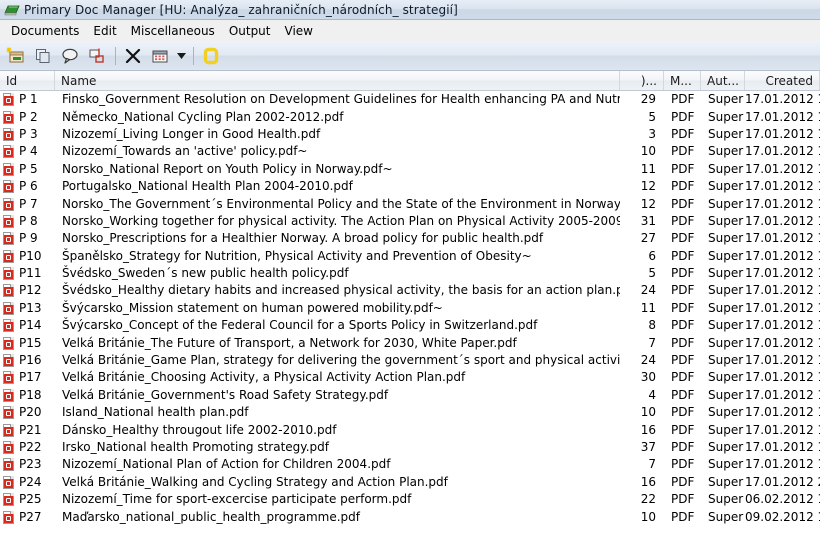 The height and width of the screenshot is (540, 820). What do you see at coordinates (133, 56) in the screenshot?
I see `delete-icon` at bounding box center [133, 56].